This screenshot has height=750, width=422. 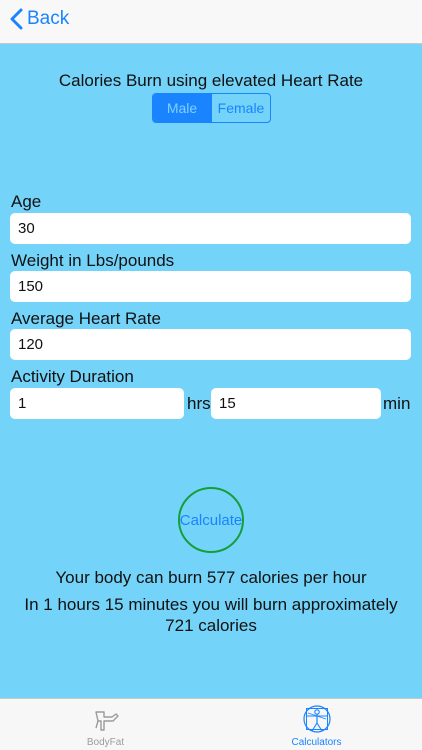 I want to click on back-button: Back, so click(x=39, y=19).